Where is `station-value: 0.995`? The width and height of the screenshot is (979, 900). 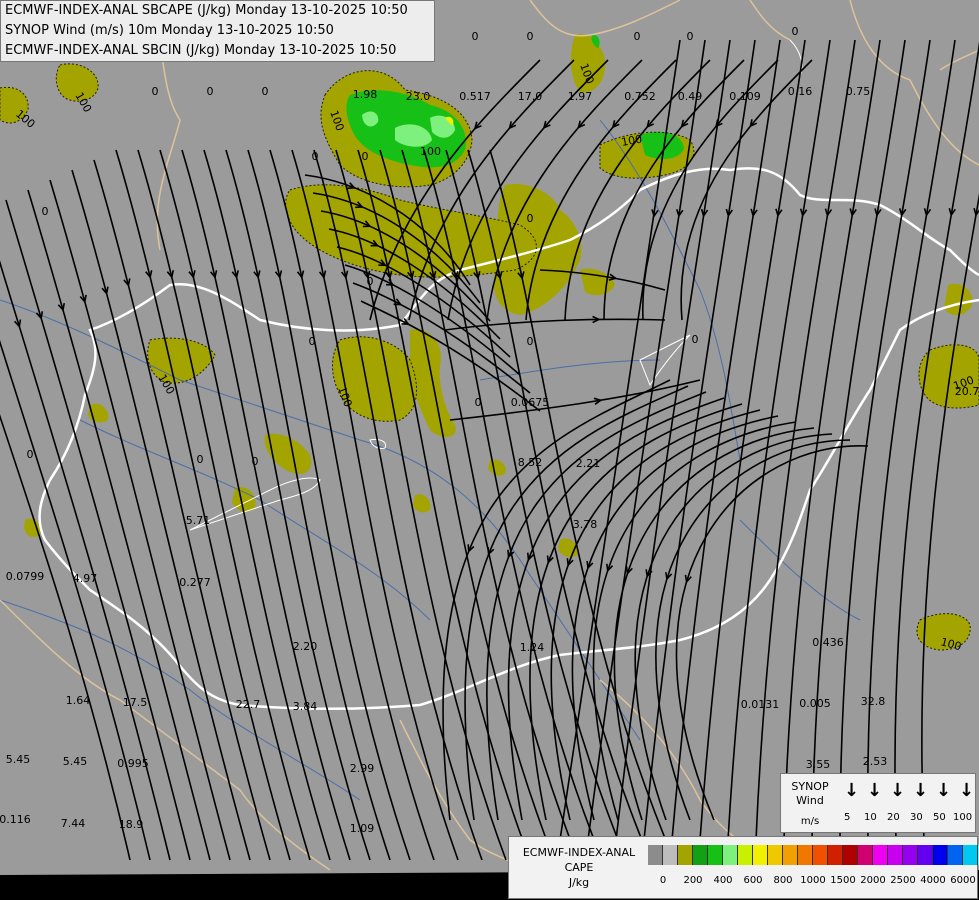
station-value: 0.995 is located at coordinates (133, 763).